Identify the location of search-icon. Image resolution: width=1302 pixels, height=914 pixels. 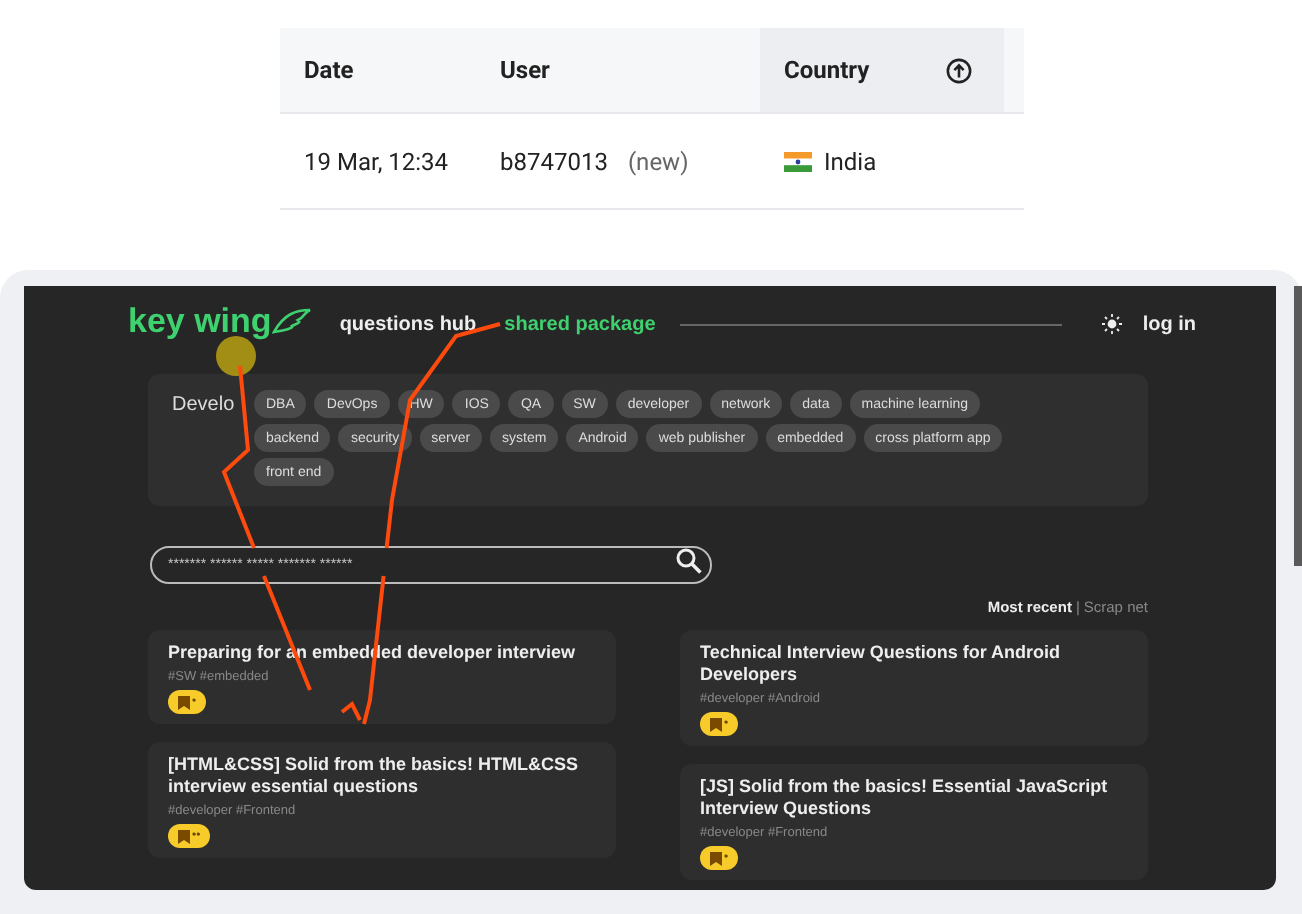
(689, 561).